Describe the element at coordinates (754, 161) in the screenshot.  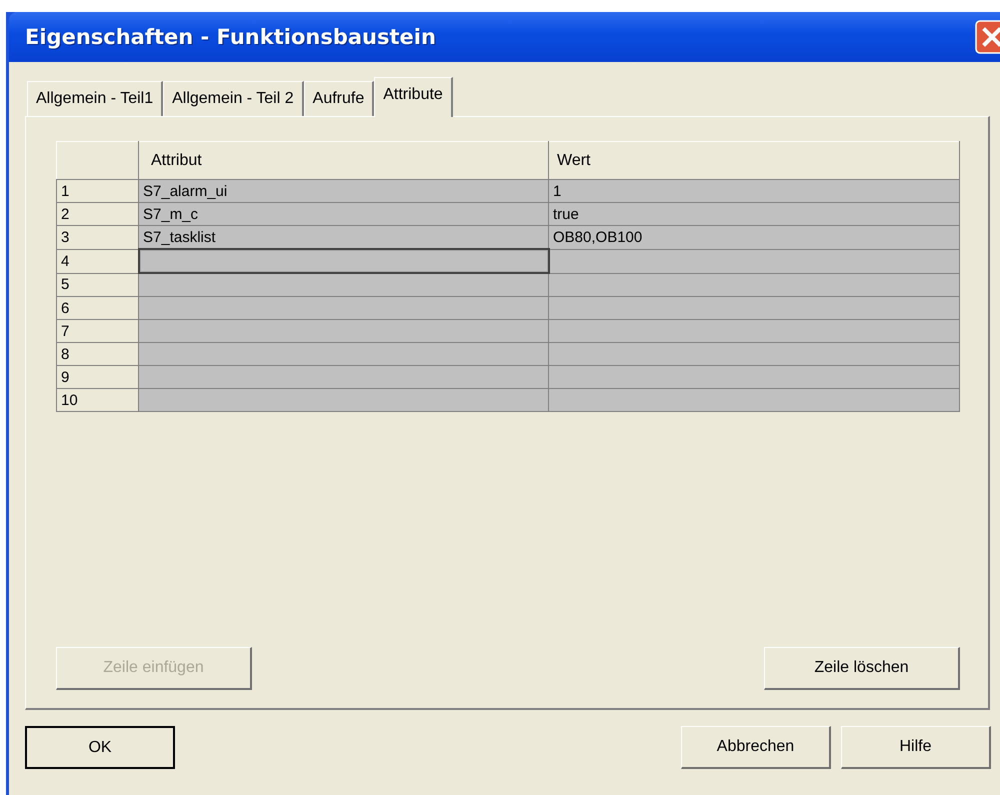
I see `column-header: Wert` at that location.